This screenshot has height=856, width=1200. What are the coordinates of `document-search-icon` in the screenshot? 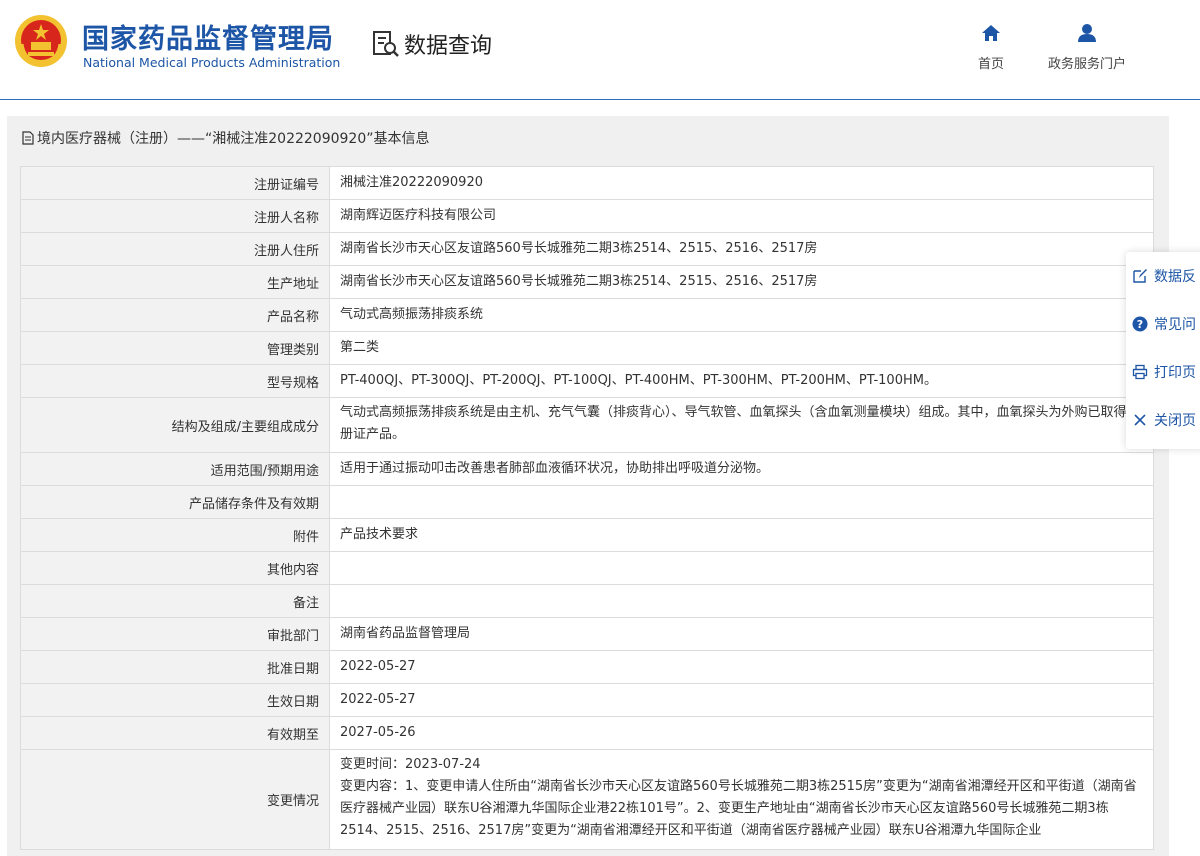 It's located at (386, 44).